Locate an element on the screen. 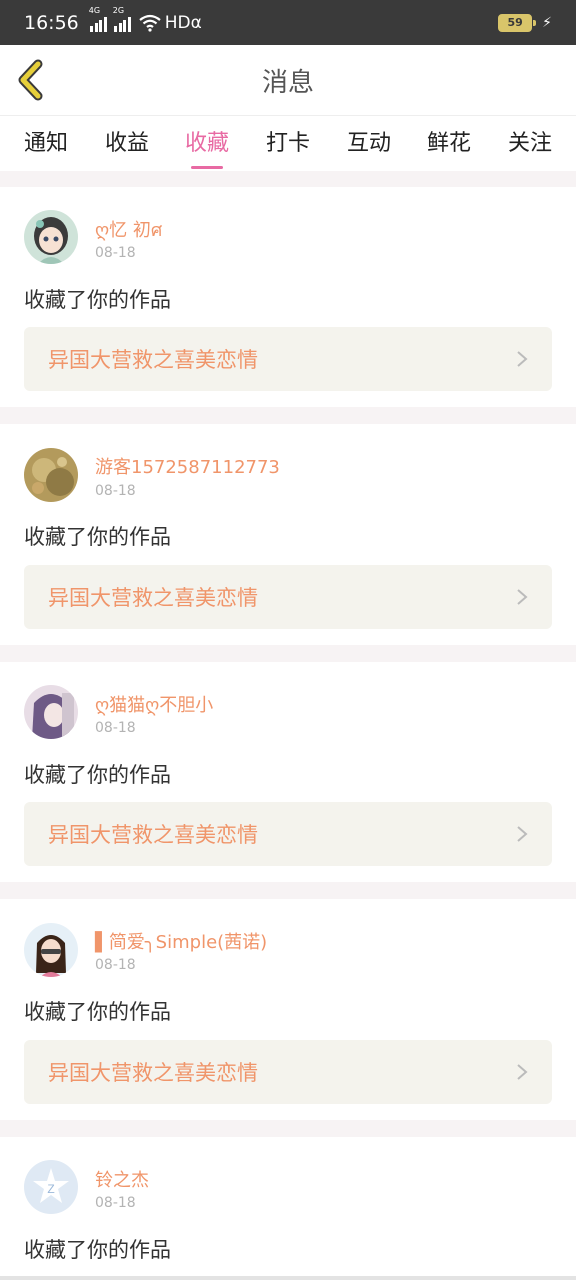 Image resolution: width=576 pixels, height=1280 pixels. message-card: Z 铃之杰 08-18 收藏了你的作品 is located at coordinates (288, 1208).